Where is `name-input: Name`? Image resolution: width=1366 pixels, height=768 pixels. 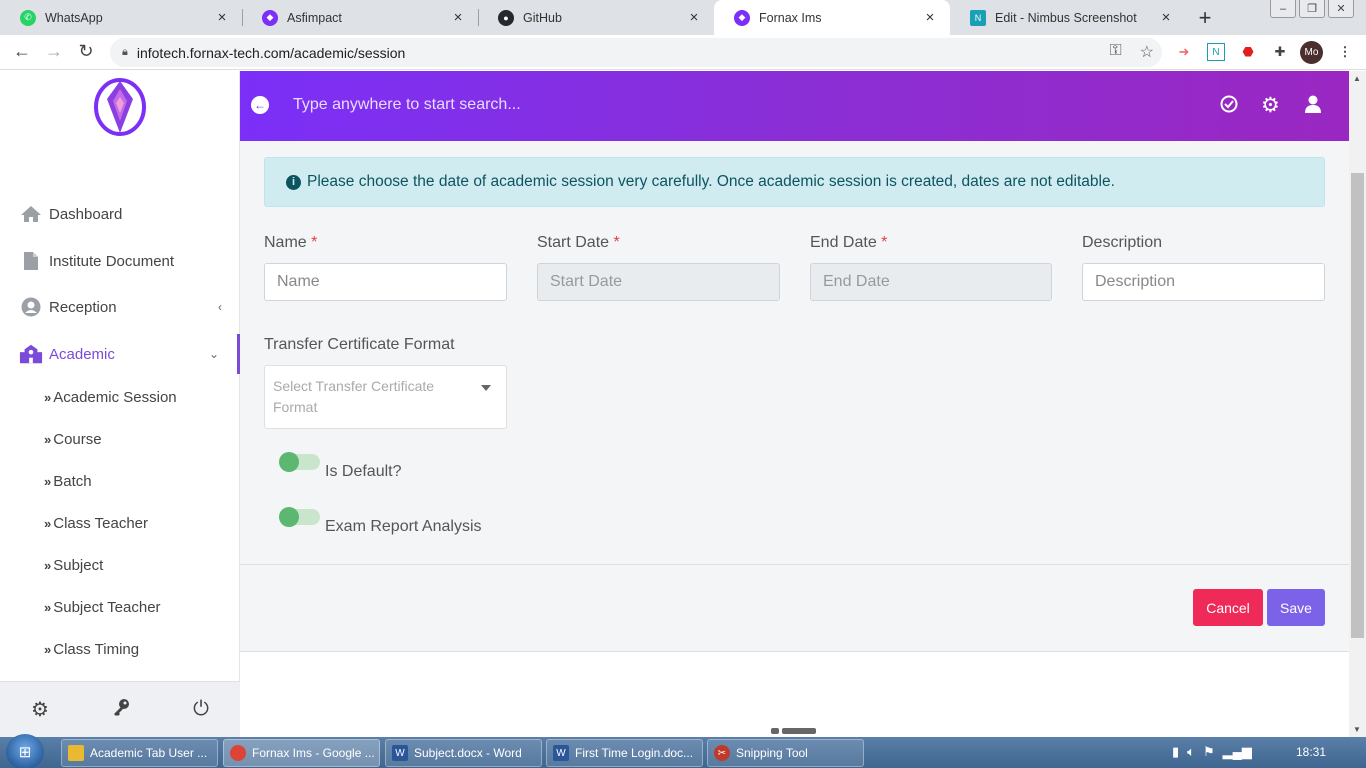
name-input: Name is located at coordinates (385, 282).